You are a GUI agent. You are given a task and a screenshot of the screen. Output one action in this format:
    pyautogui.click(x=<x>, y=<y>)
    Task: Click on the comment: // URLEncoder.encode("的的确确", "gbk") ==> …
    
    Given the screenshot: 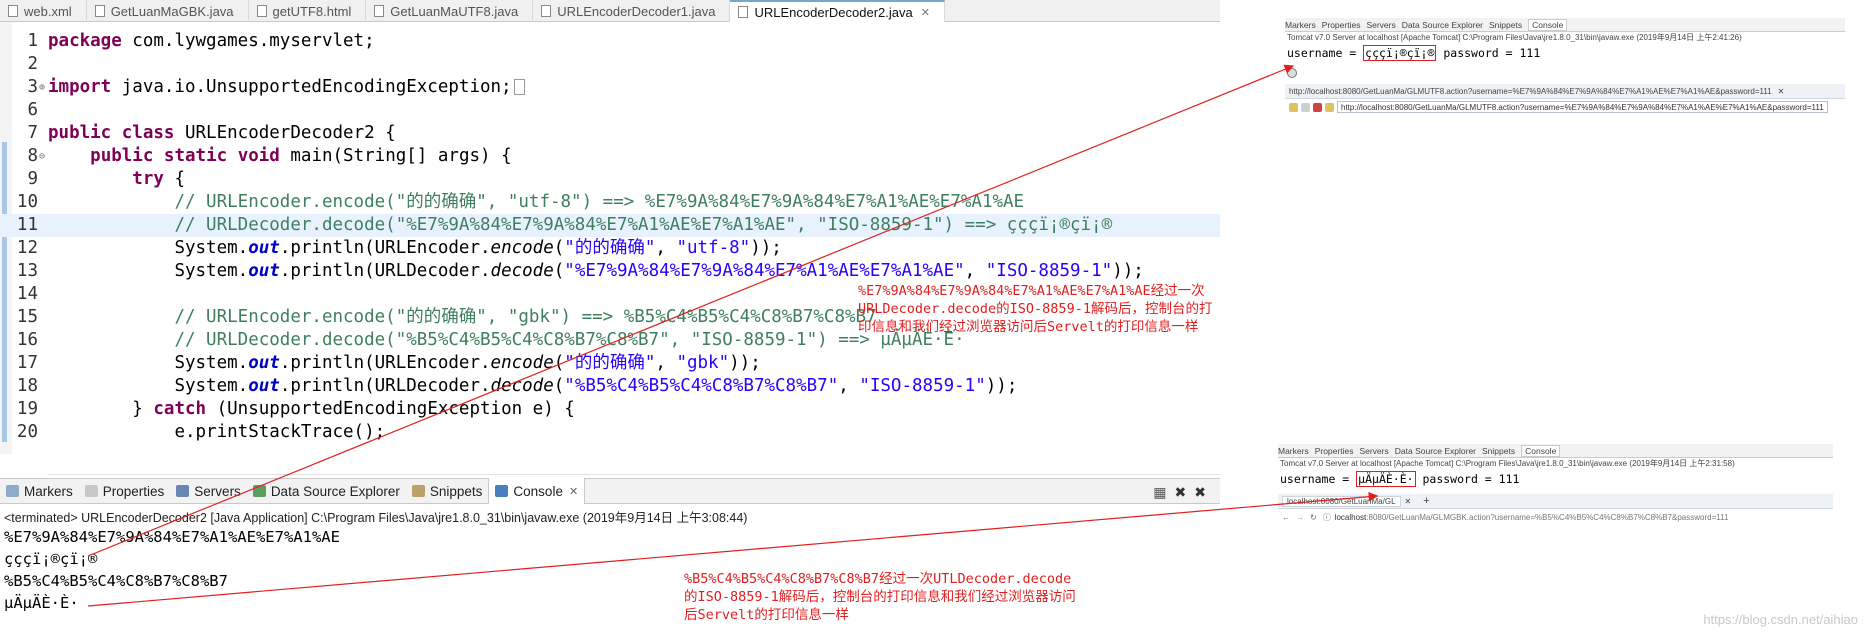 What is the action you would take?
    pyautogui.click(x=525, y=317)
    